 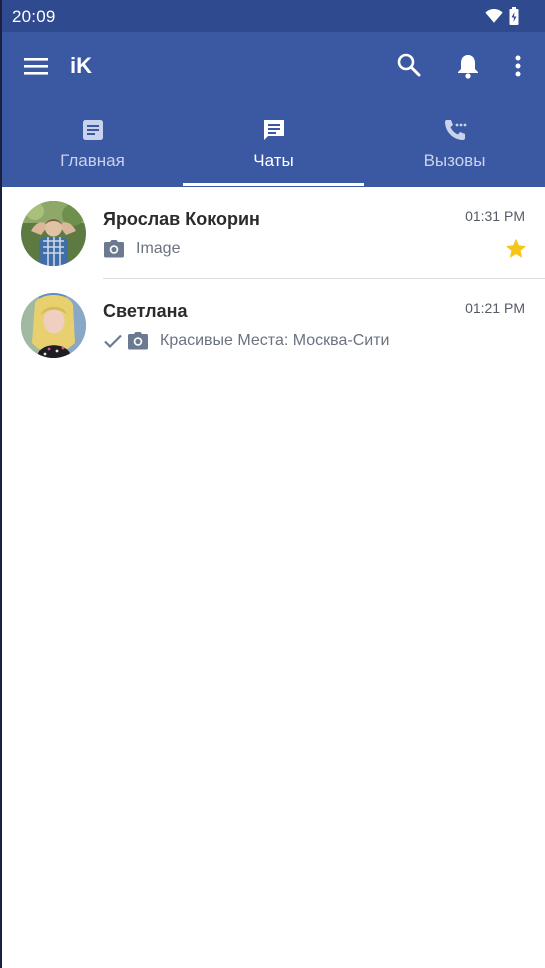 I want to click on star-icon, so click(x=516, y=249).